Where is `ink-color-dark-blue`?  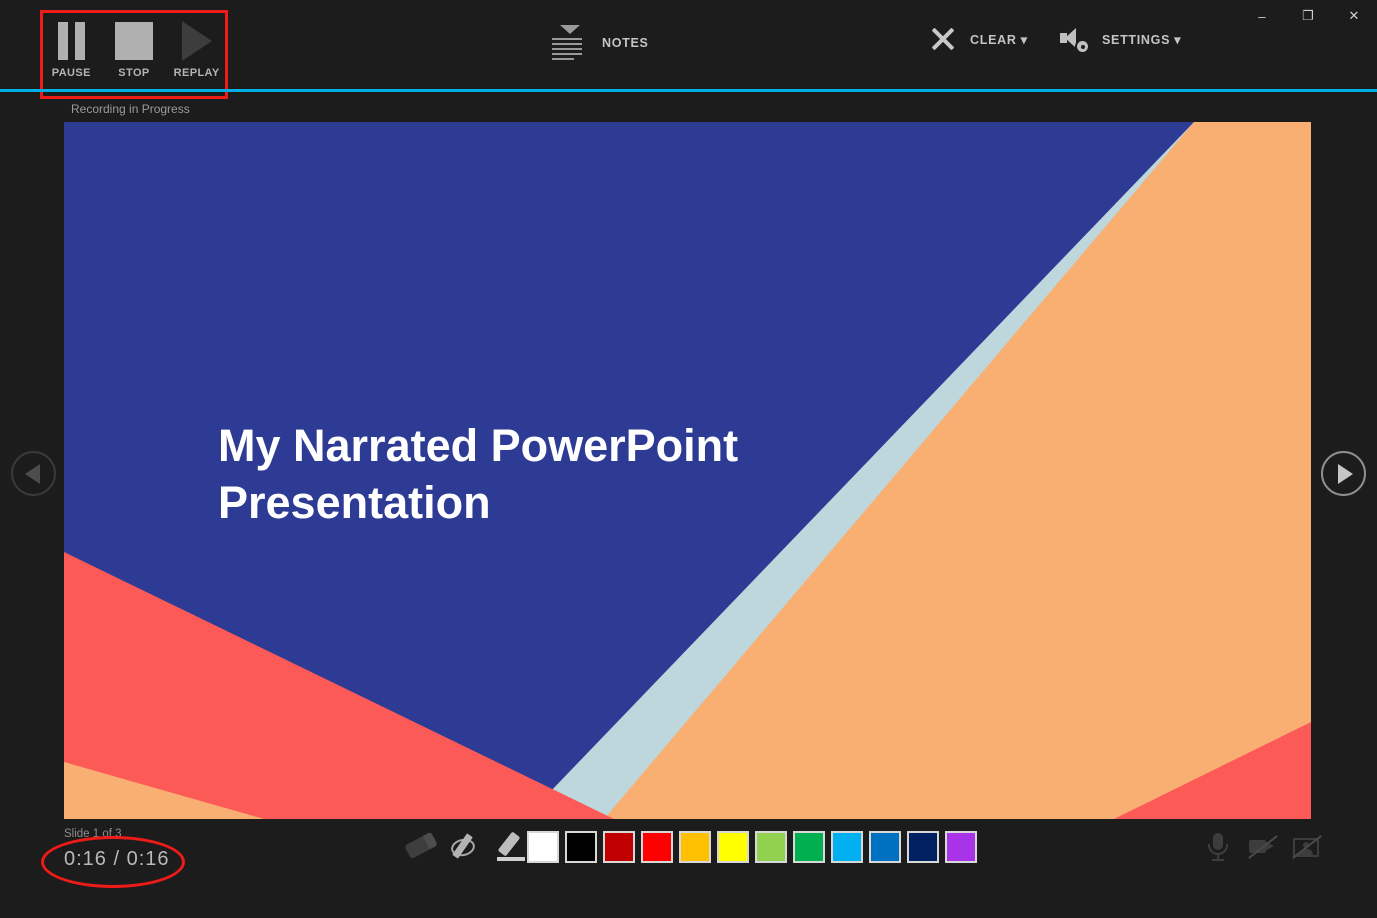
ink-color-dark-blue is located at coordinates (923, 847).